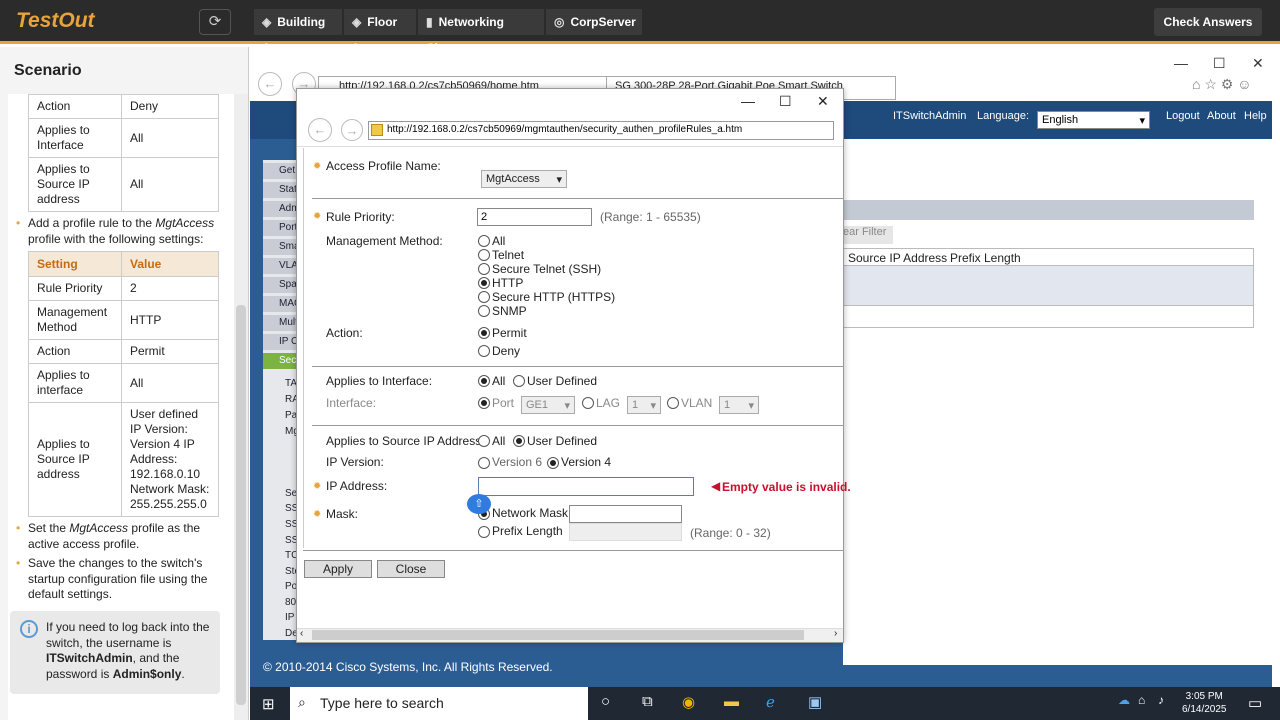  What do you see at coordinates (739, 405) in the screenshot?
I see `vlan-select: 1 ▾` at bounding box center [739, 405].